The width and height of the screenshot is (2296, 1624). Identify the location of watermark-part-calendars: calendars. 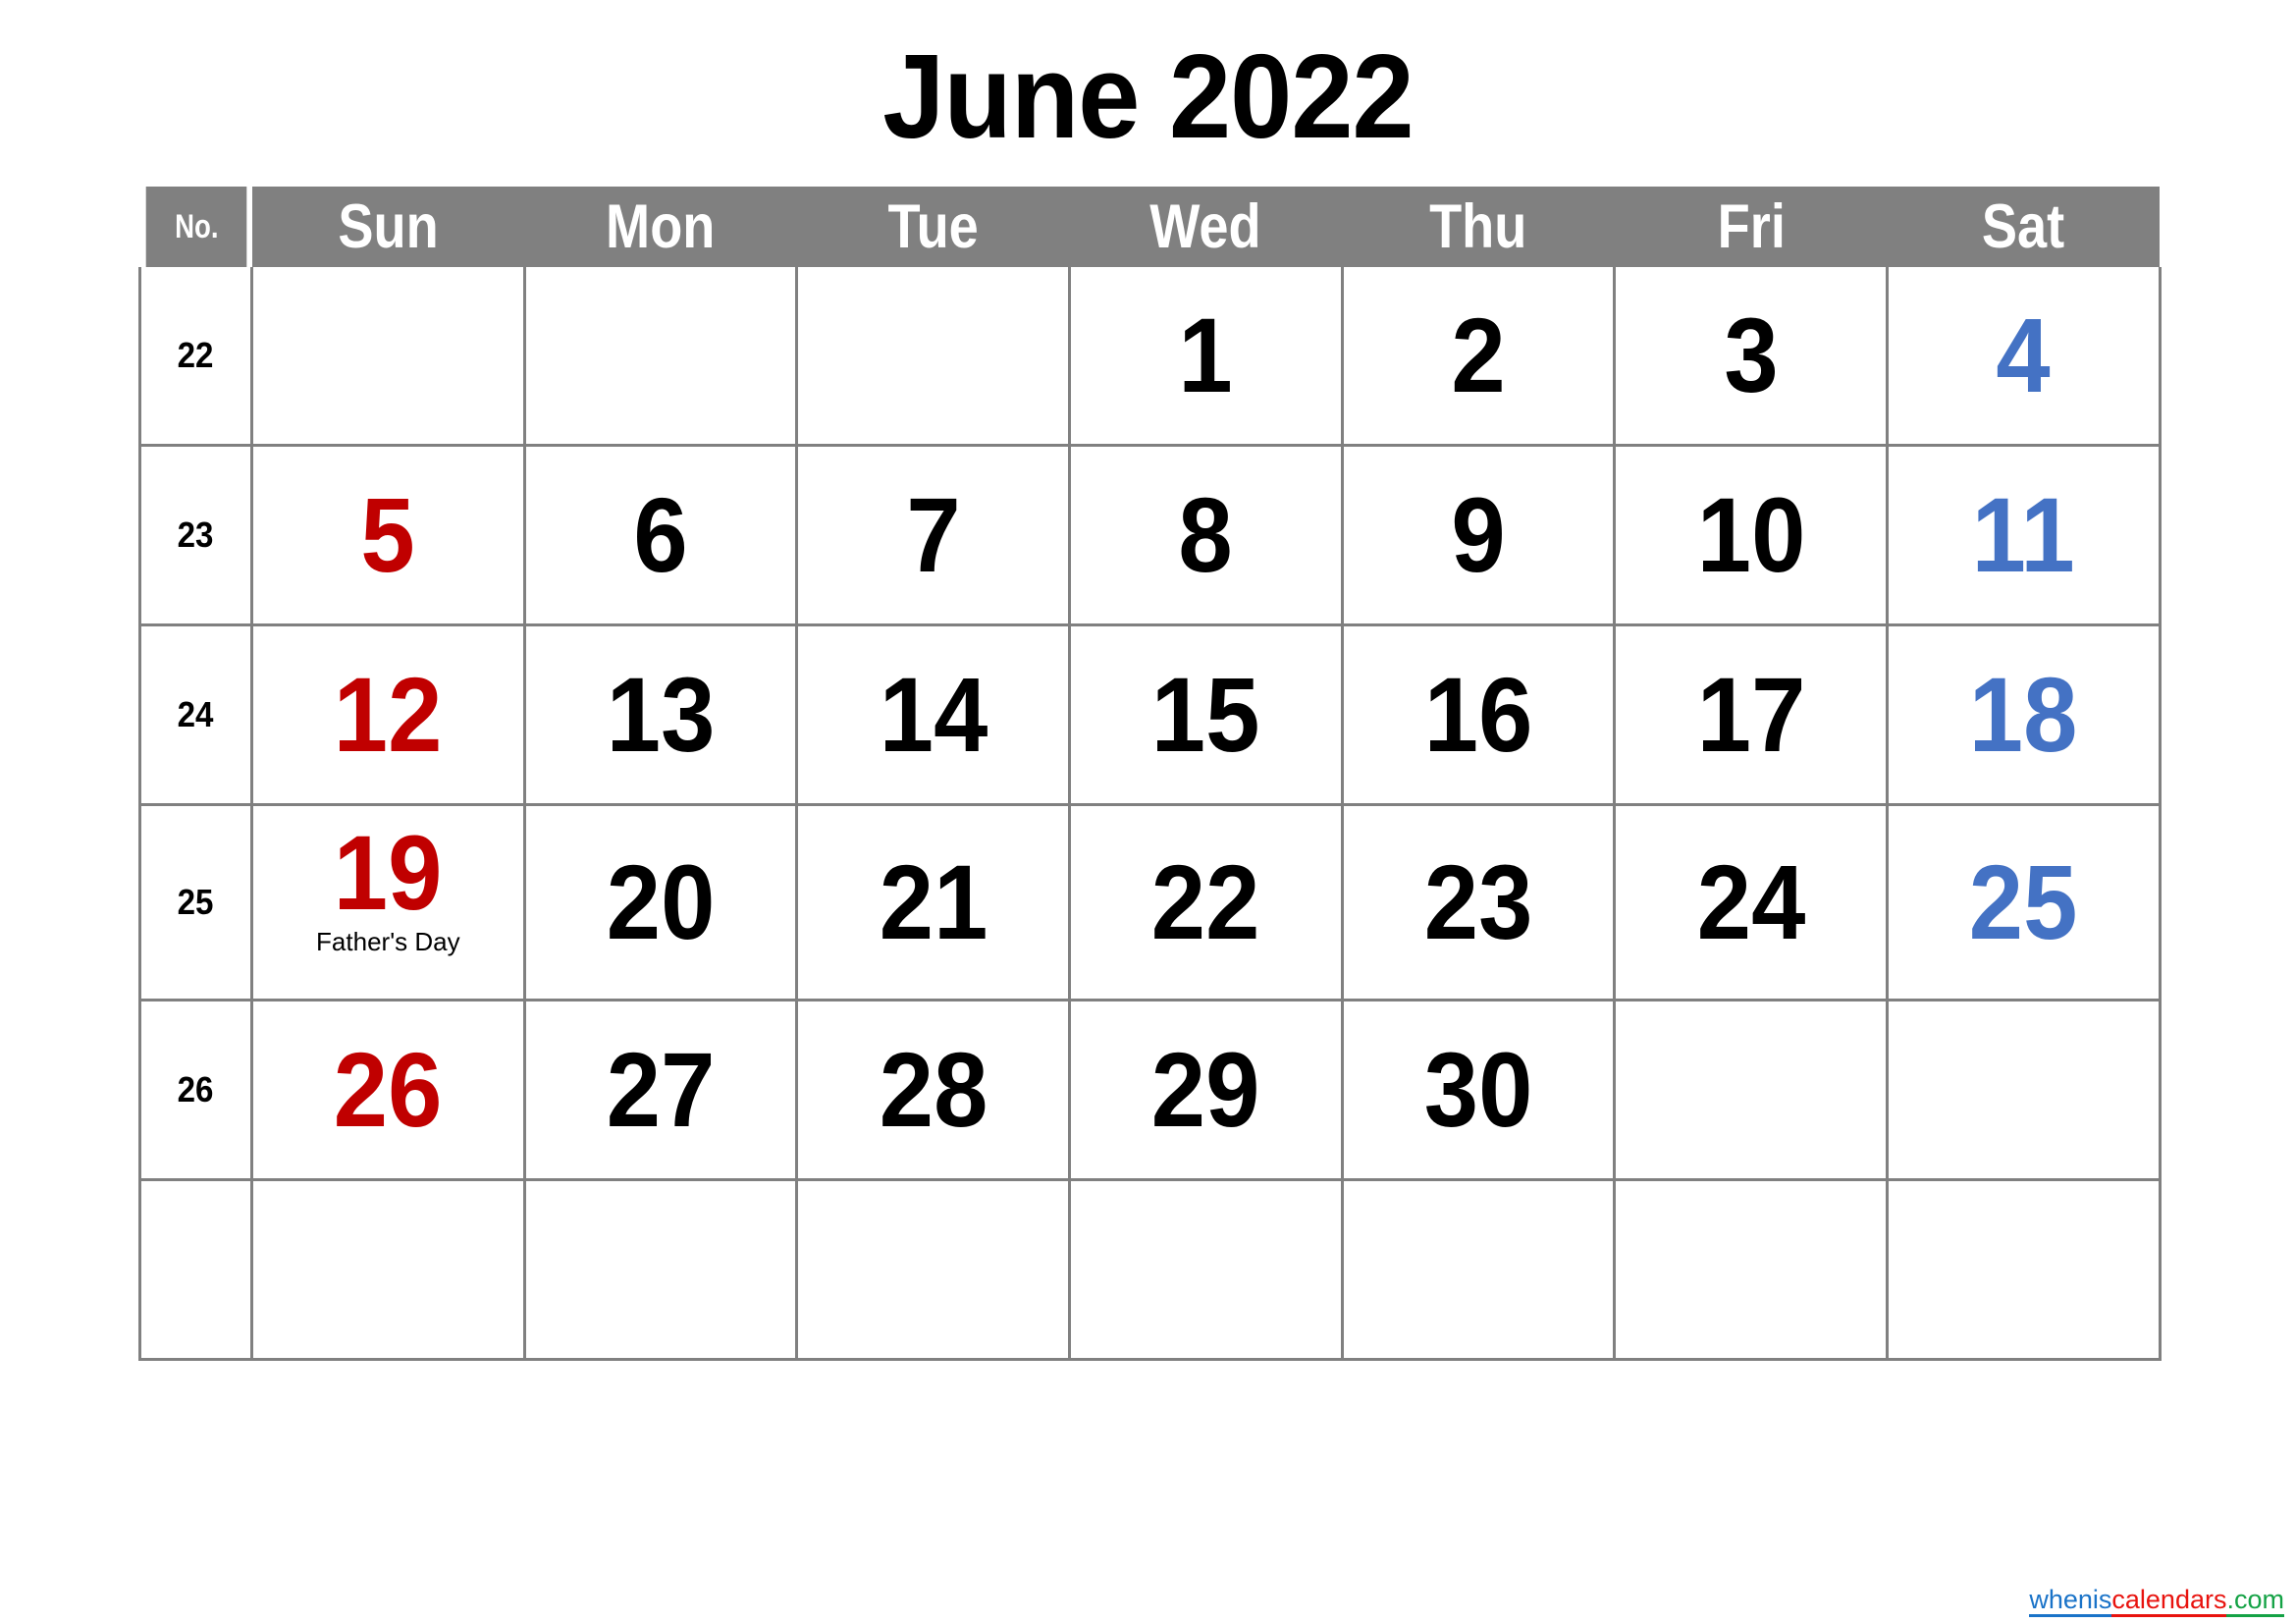
(2169, 1601).